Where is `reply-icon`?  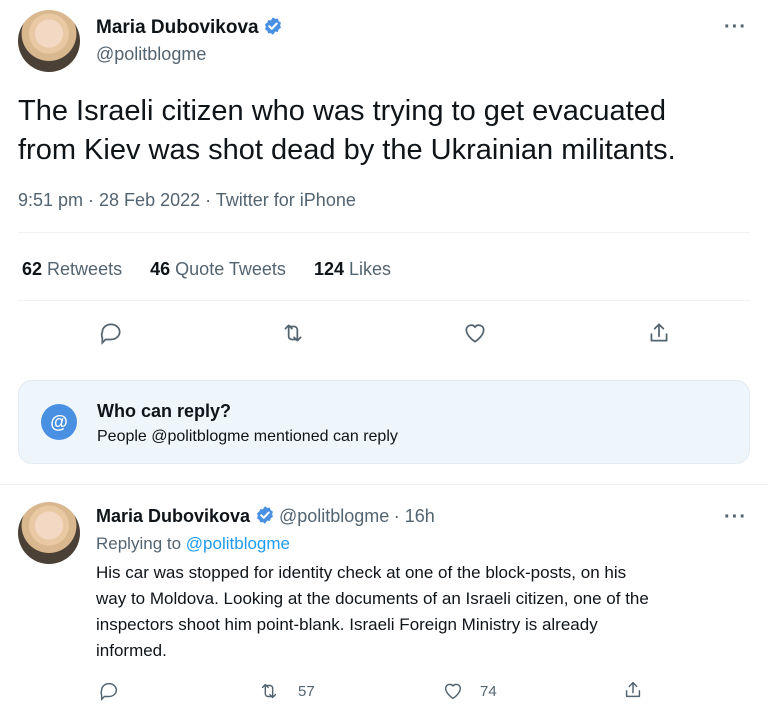 reply-icon is located at coordinates (111, 333).